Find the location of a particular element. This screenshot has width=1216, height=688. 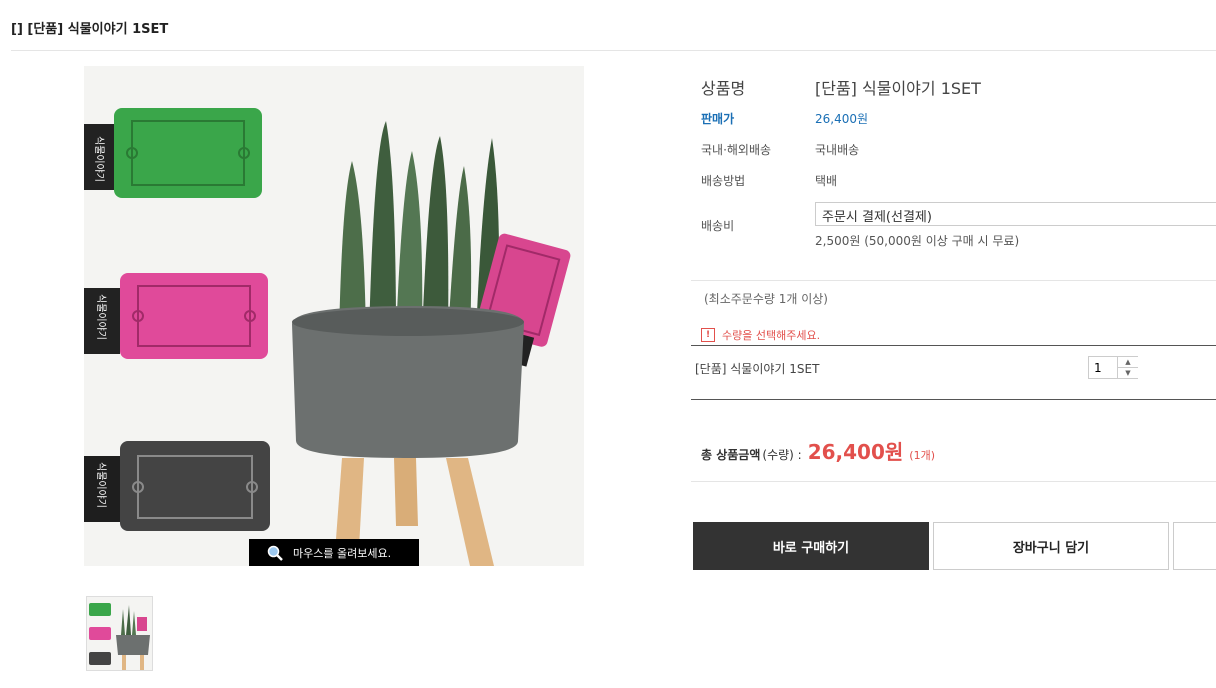

sensor-label-pink: 식물이야기 is located at coordinates (101, 317).